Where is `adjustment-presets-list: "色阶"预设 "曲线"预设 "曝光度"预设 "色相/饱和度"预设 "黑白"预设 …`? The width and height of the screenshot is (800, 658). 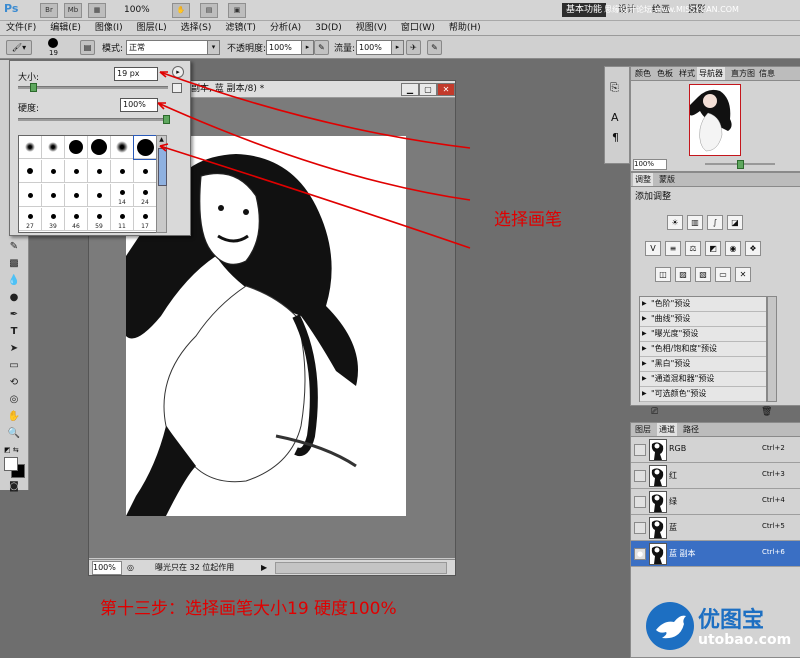 adjustment-presets-list: "色阶"预设 "曲线"预设 "曝光度"预设 "色相/饱和度"预设 "黑白"预设 … is located at coordinates (703, 349).